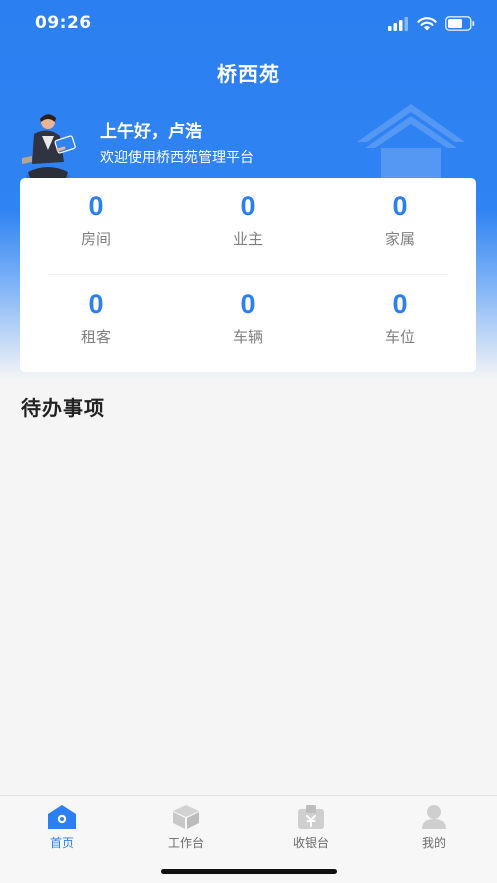 The height and width of the screenshot is (883, 497). What do you see at coordinates (95, 337) in the screenshot?
I see `stat-label: 租客` at bounding box center [95, 337].